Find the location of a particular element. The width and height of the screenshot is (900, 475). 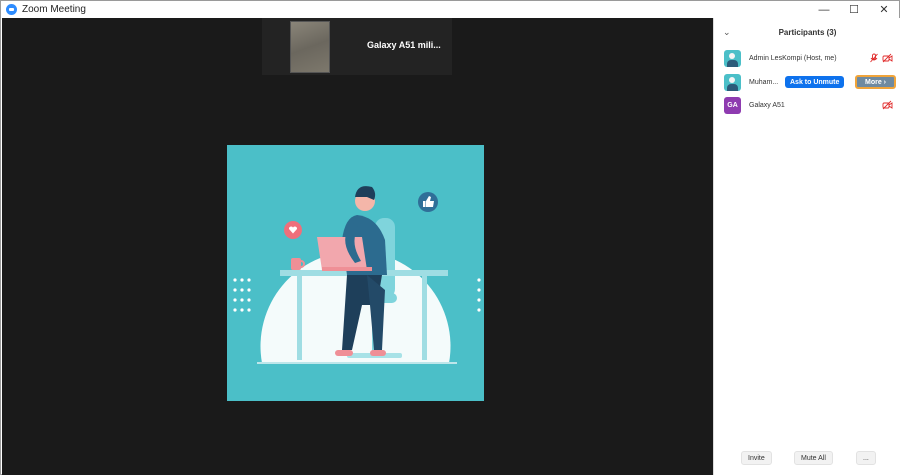

zoom-app-icon is located at coordinates (11, 9).